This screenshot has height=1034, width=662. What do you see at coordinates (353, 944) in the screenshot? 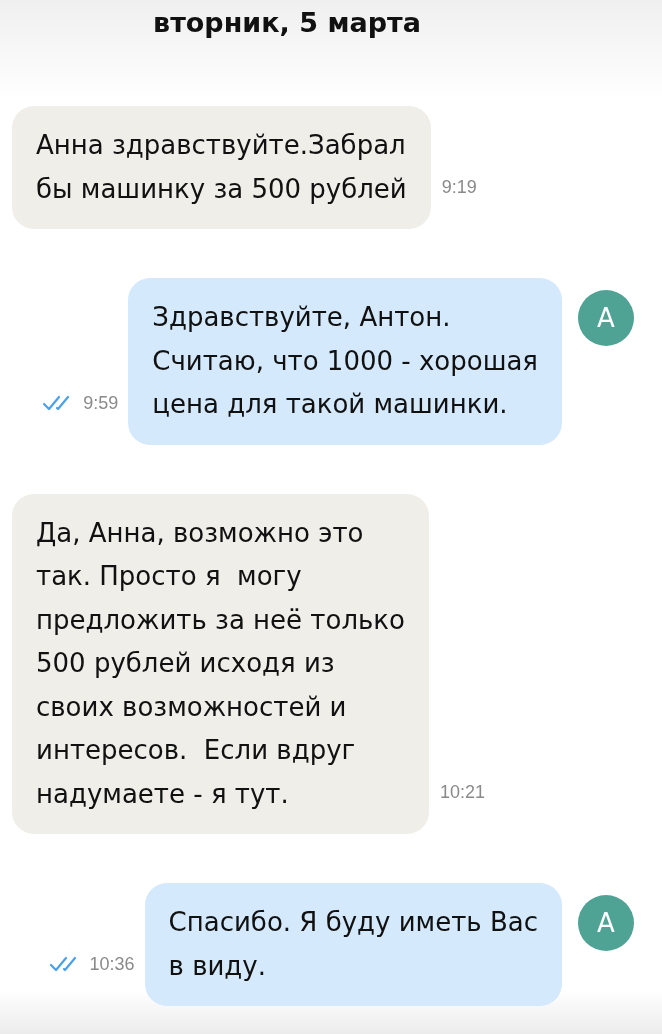
I see `message-bubble: Спасибо. Я буду иметь Вас в виду.` at bounding box center [353, 944].